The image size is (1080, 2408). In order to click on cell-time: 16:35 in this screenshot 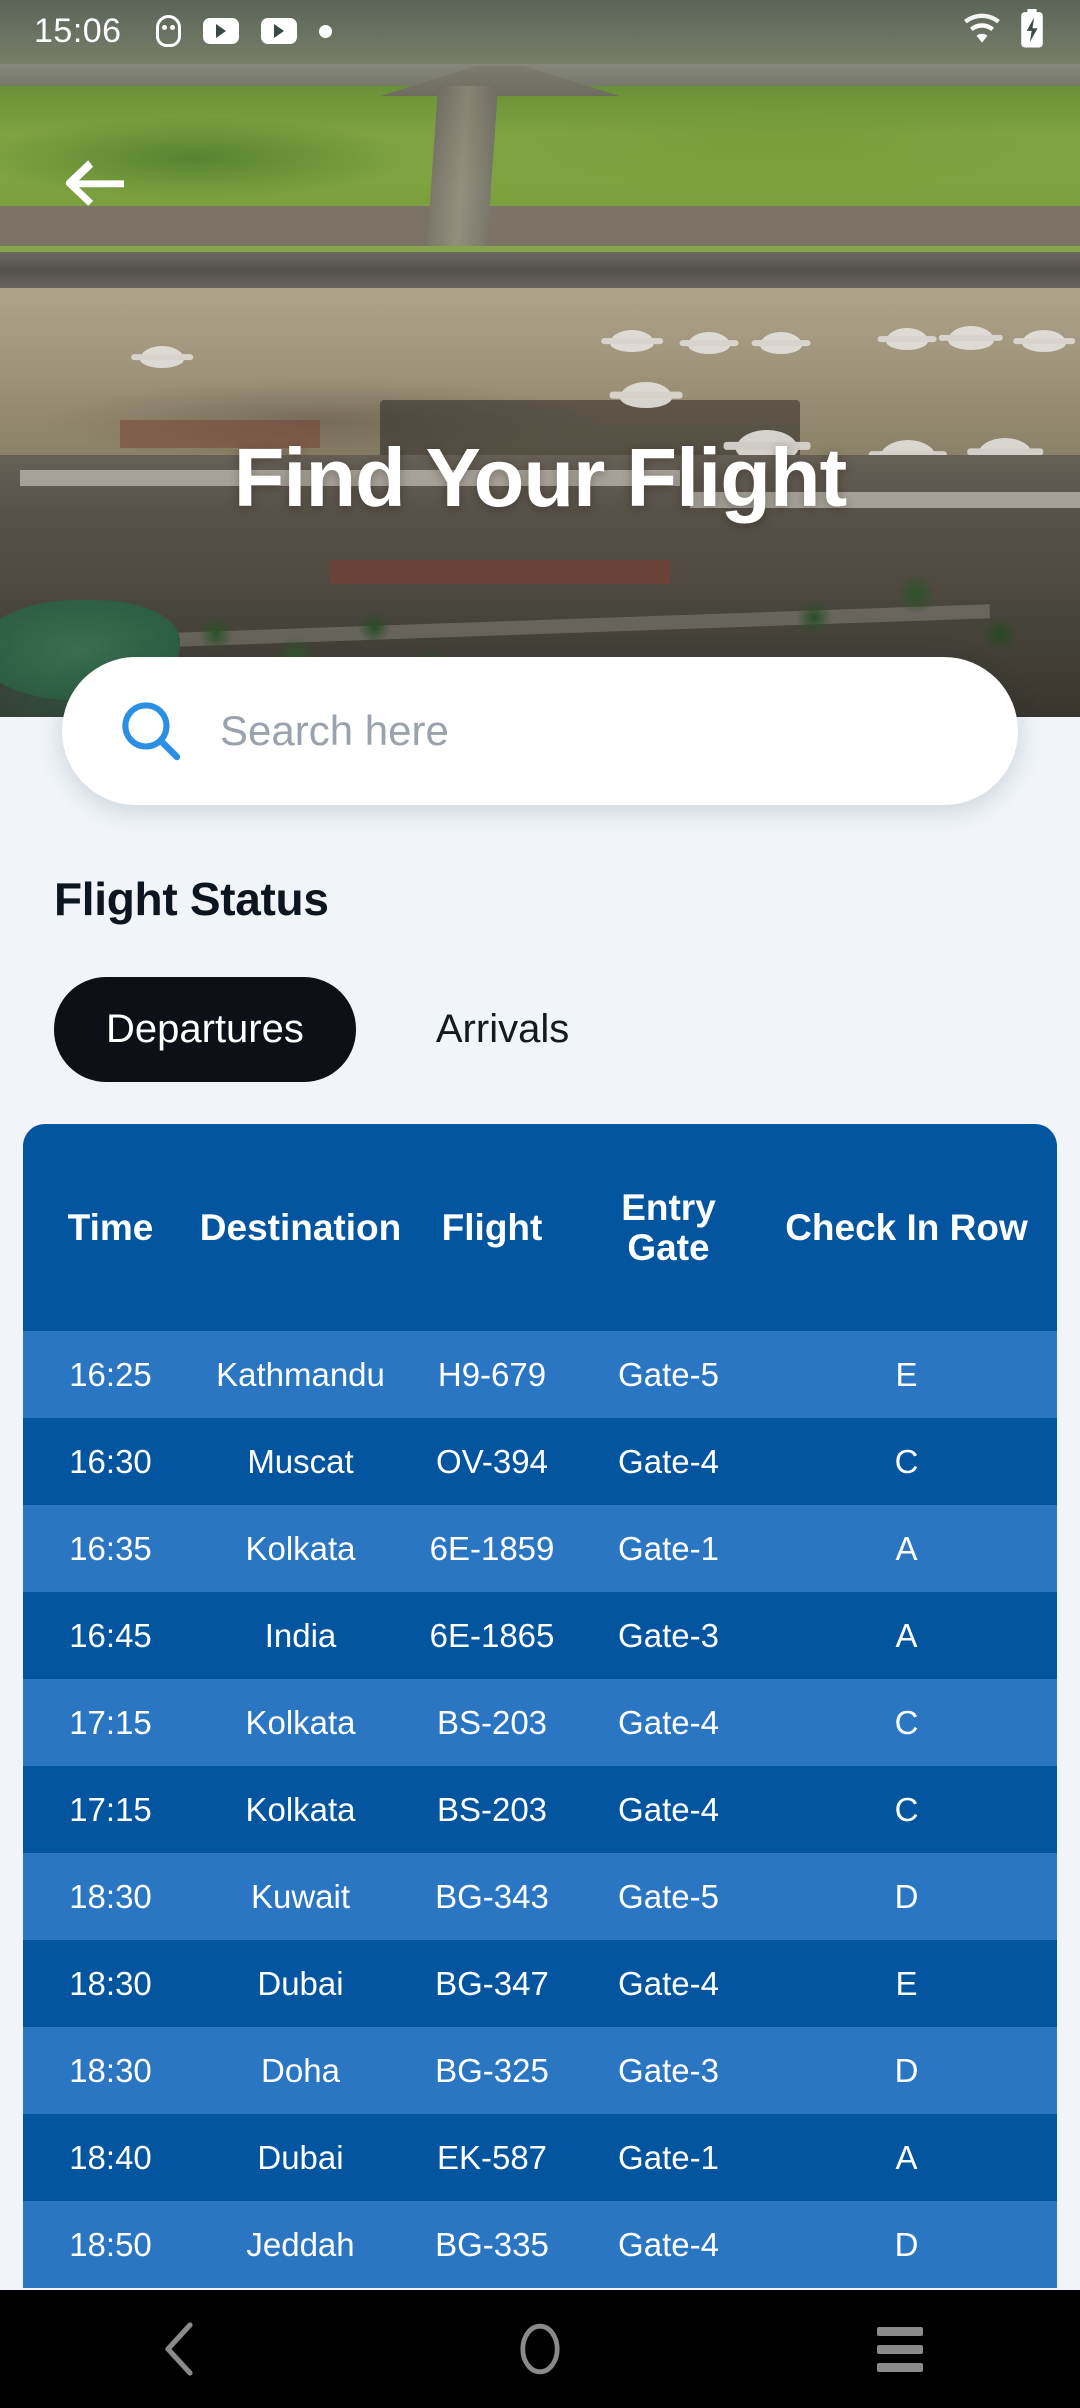, I will do `click(110, 1548)`.